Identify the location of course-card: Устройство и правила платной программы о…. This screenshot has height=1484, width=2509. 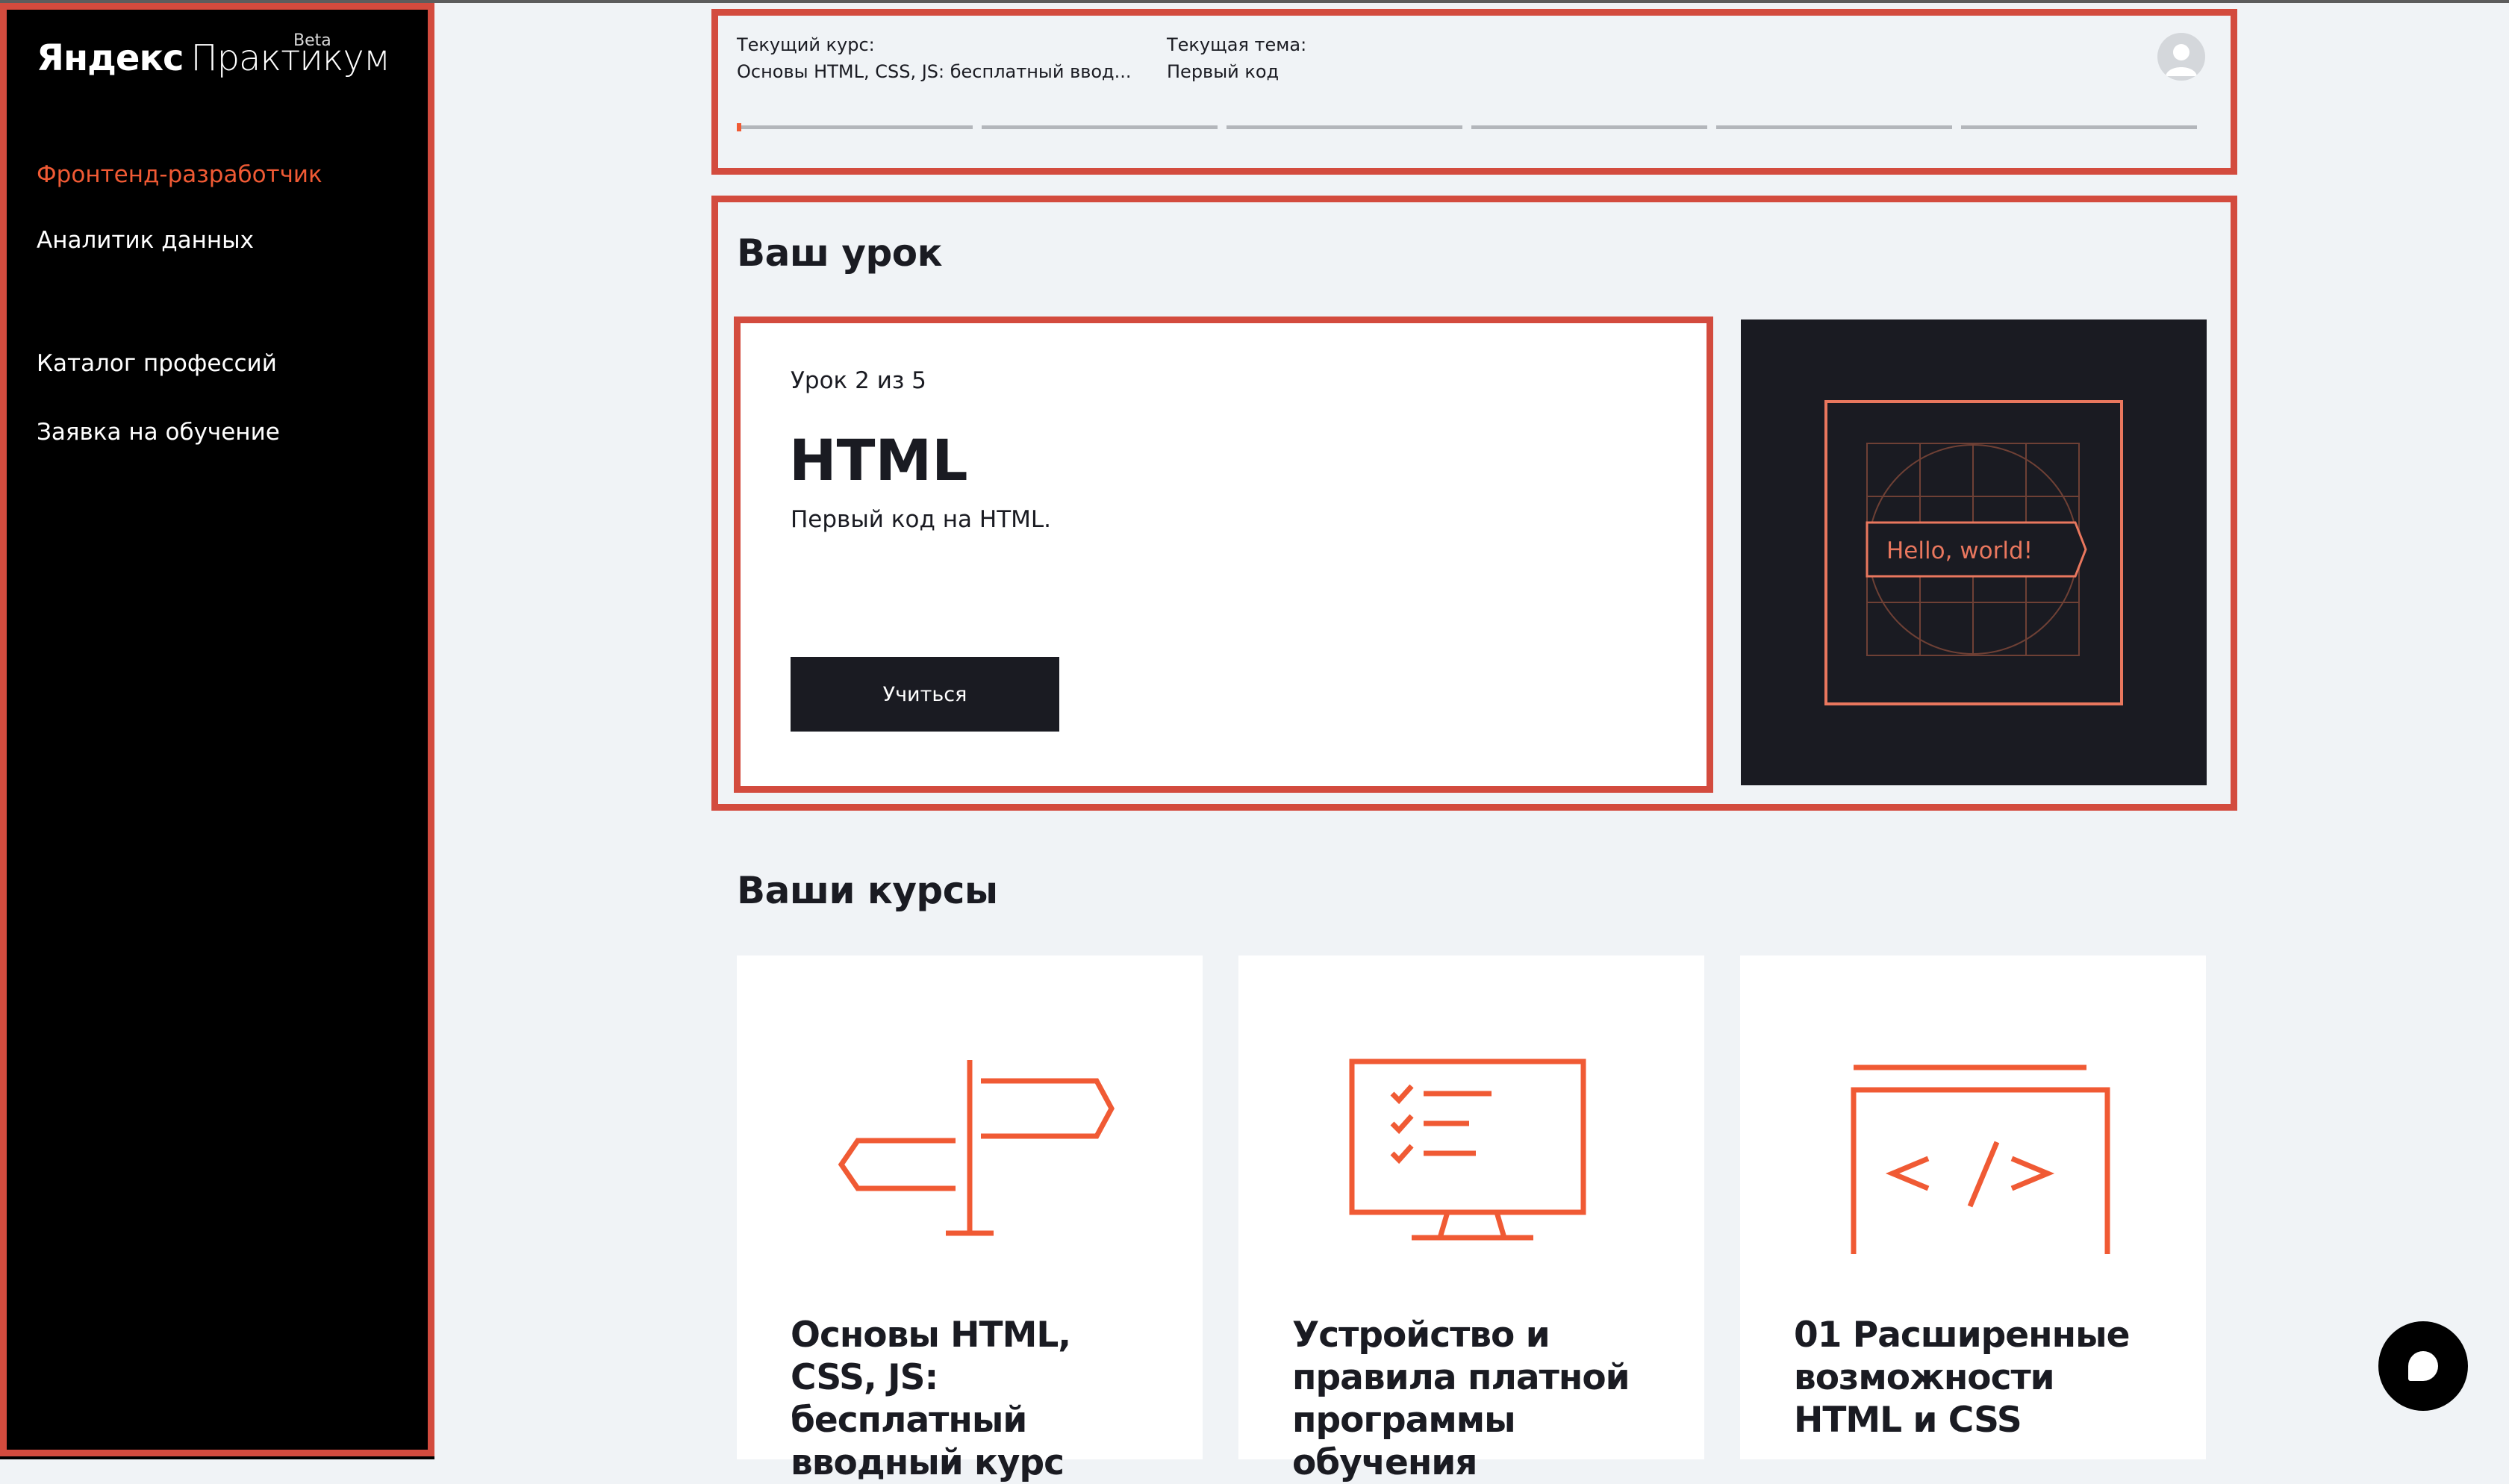
(1471, 1219).